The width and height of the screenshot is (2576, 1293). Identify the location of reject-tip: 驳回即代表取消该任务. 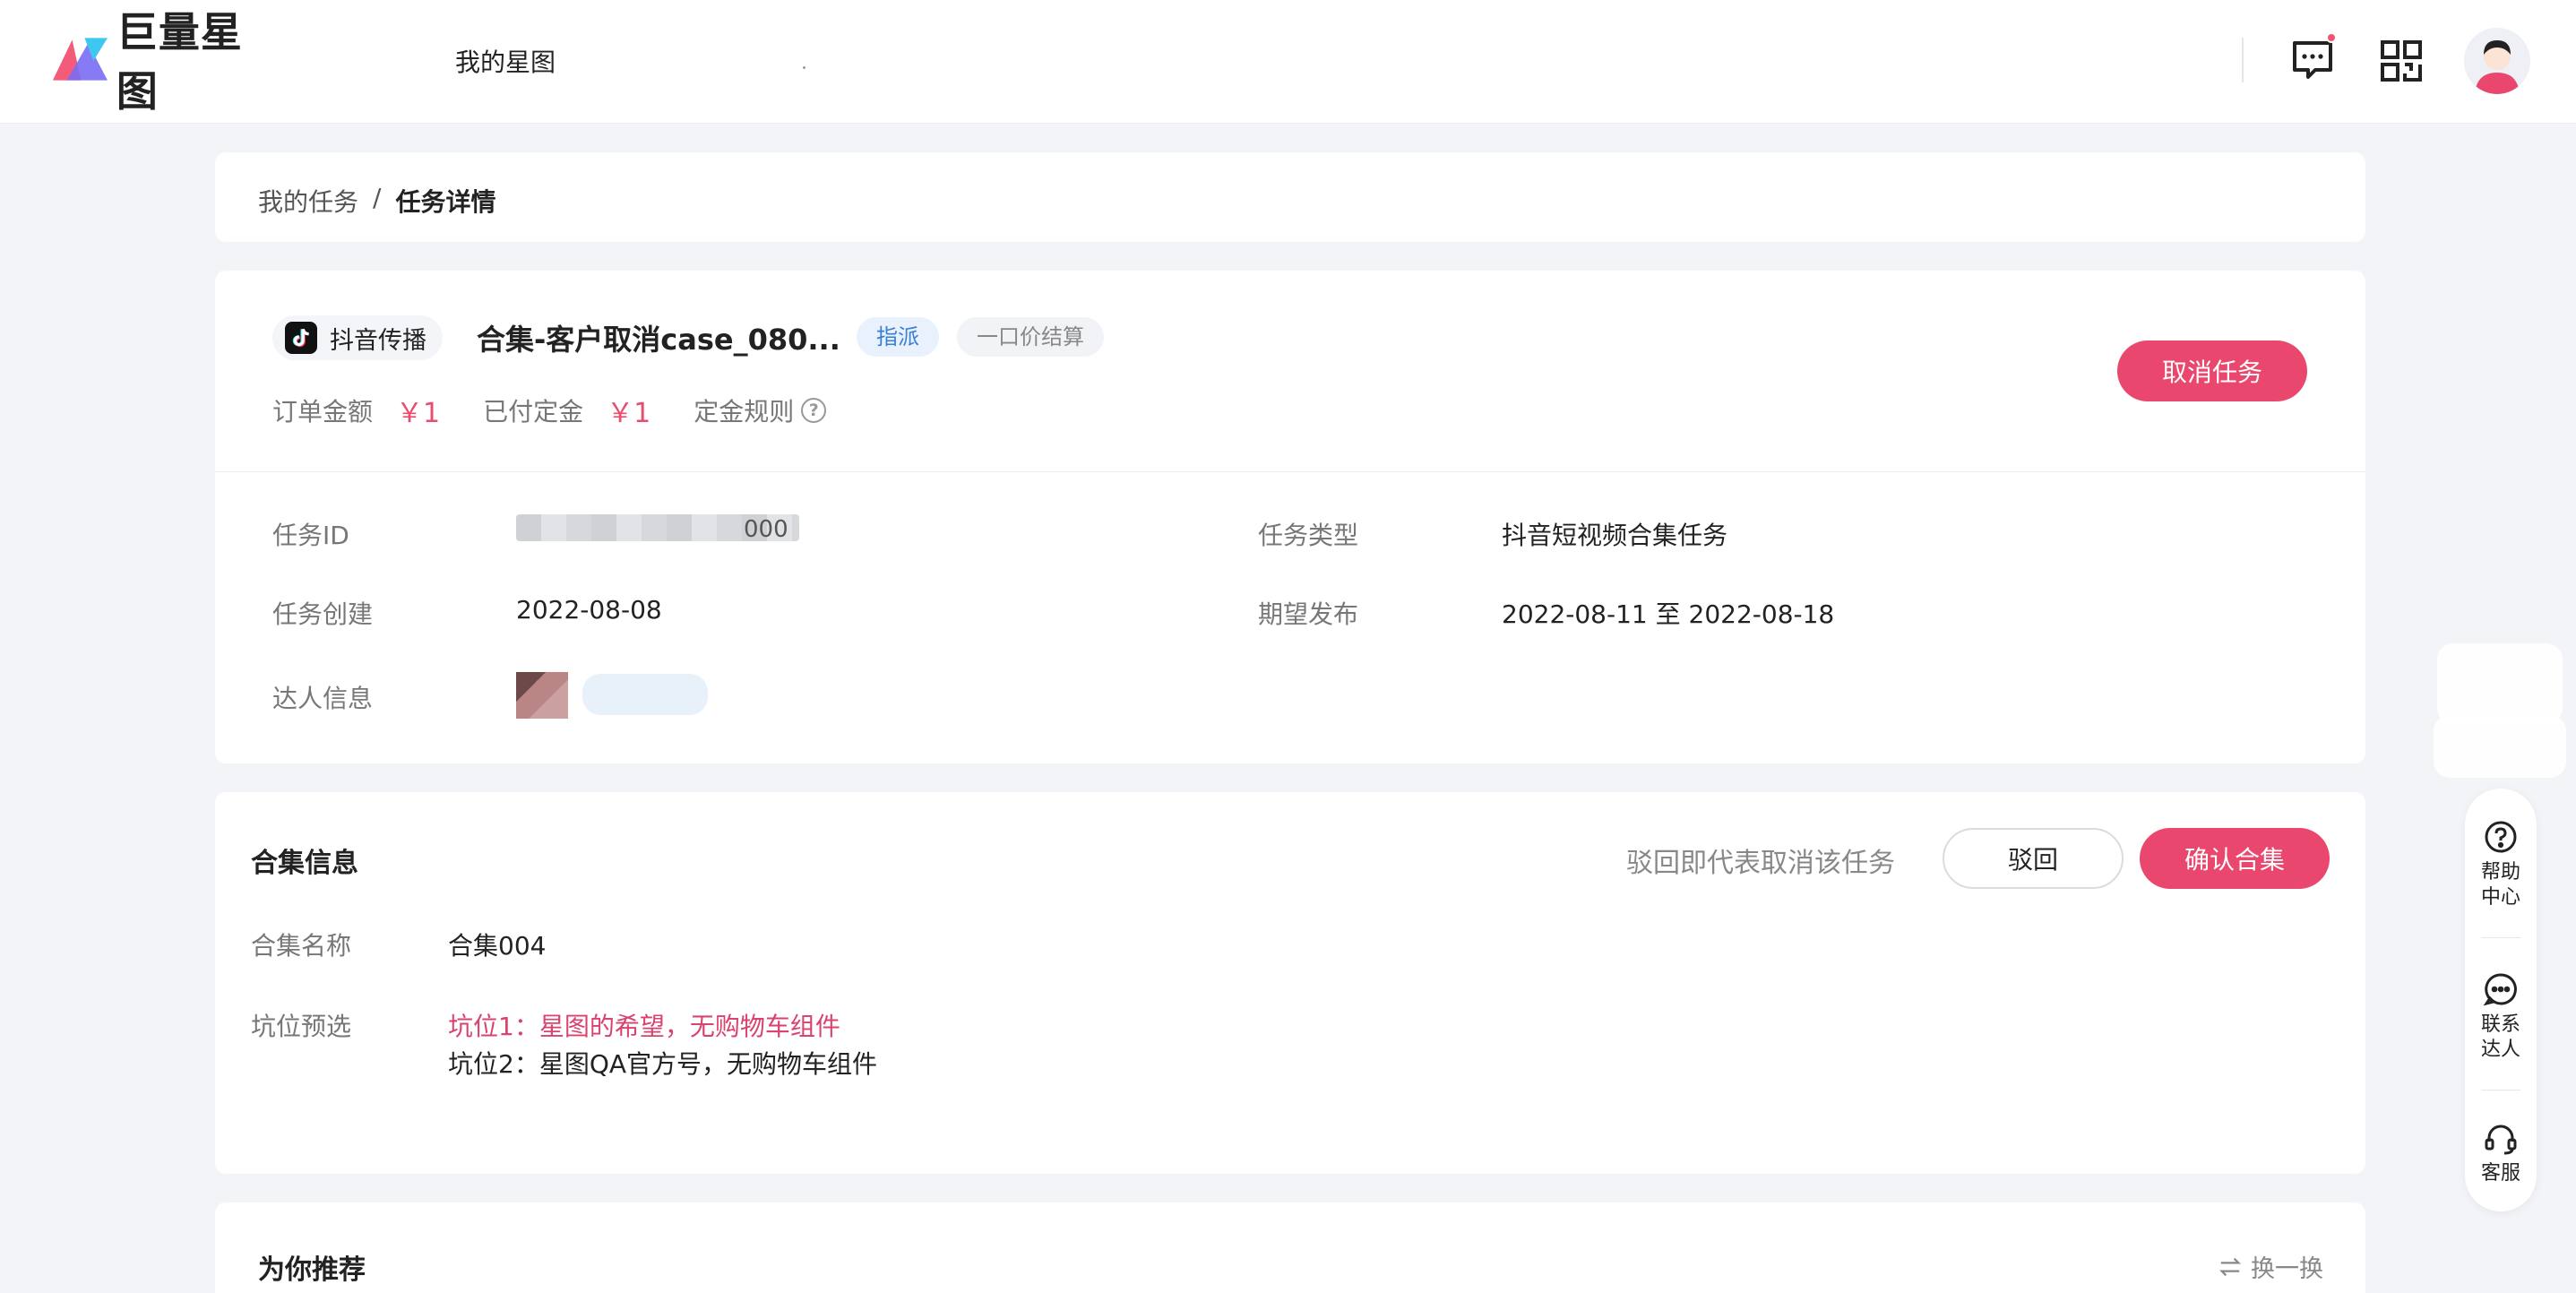
(1760, 863).